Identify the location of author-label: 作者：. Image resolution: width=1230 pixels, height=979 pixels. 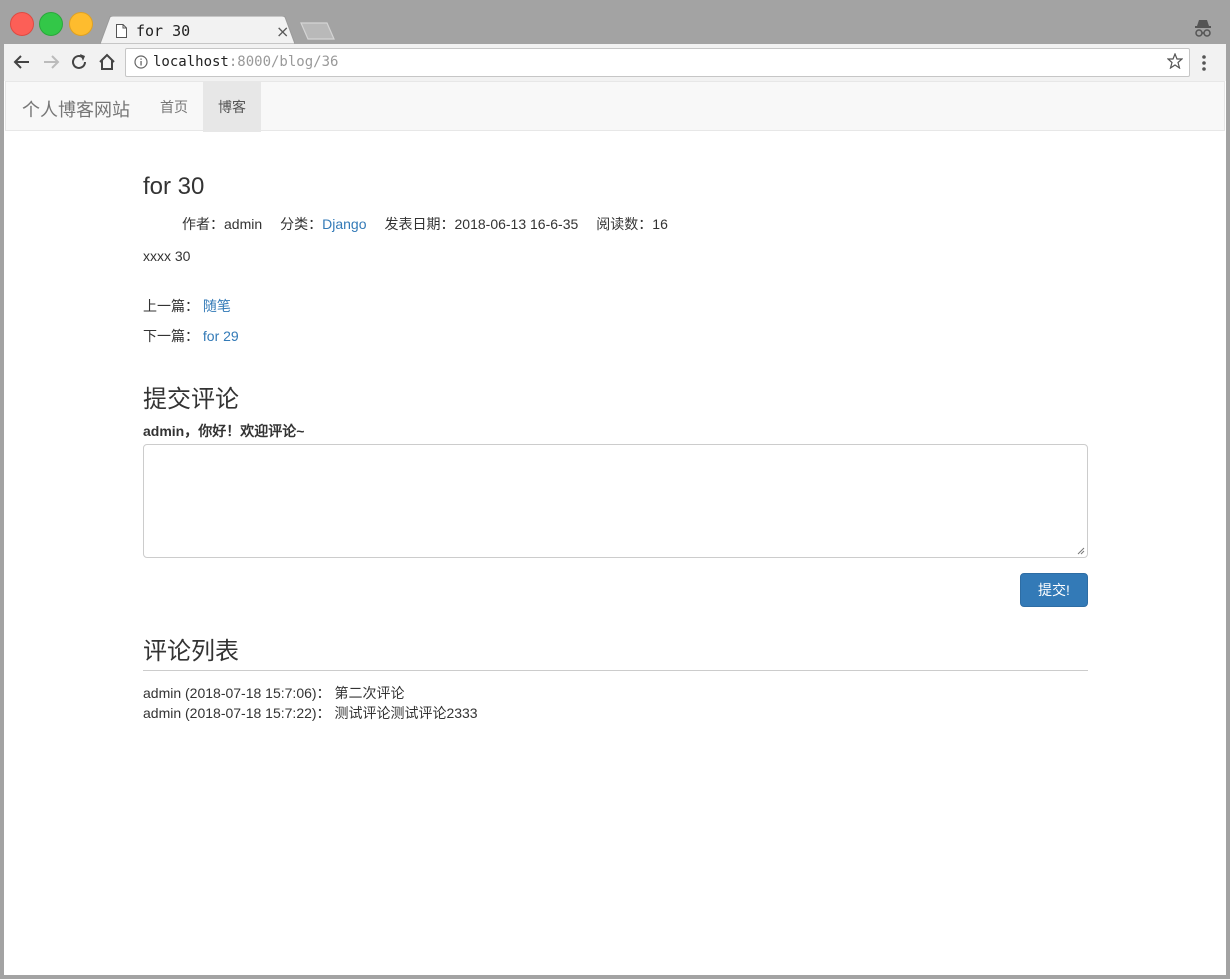
(203, 224).